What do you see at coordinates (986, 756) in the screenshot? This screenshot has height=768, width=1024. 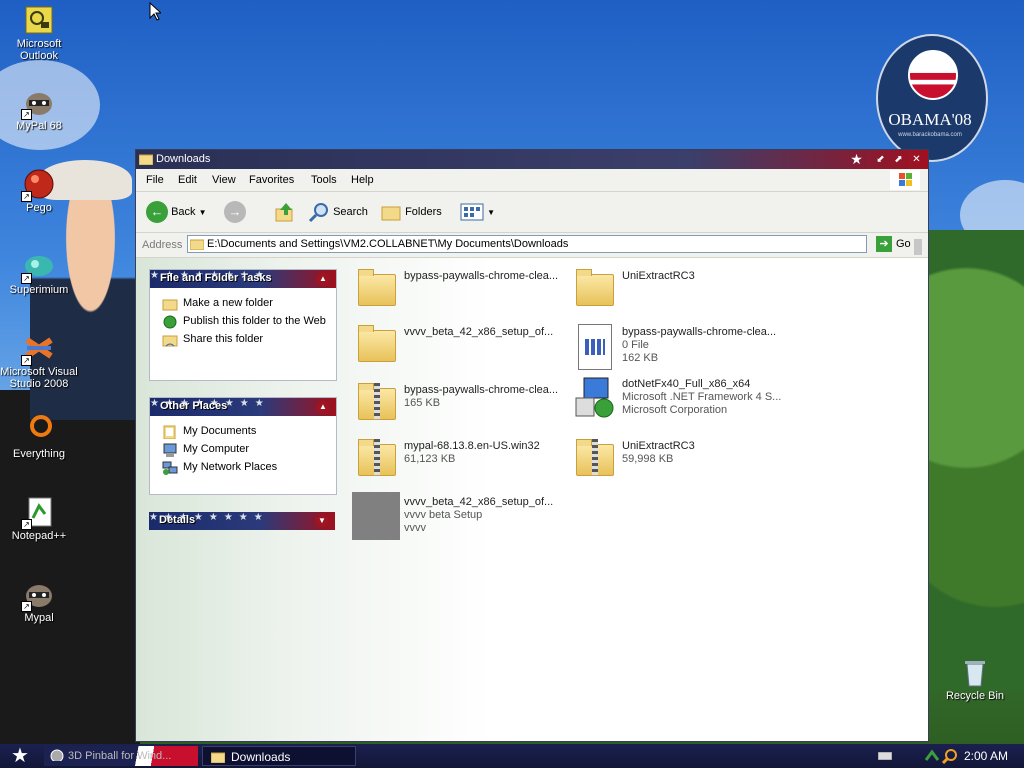 I see `clock: 2:00 AM` at bounding box center [986, 756].